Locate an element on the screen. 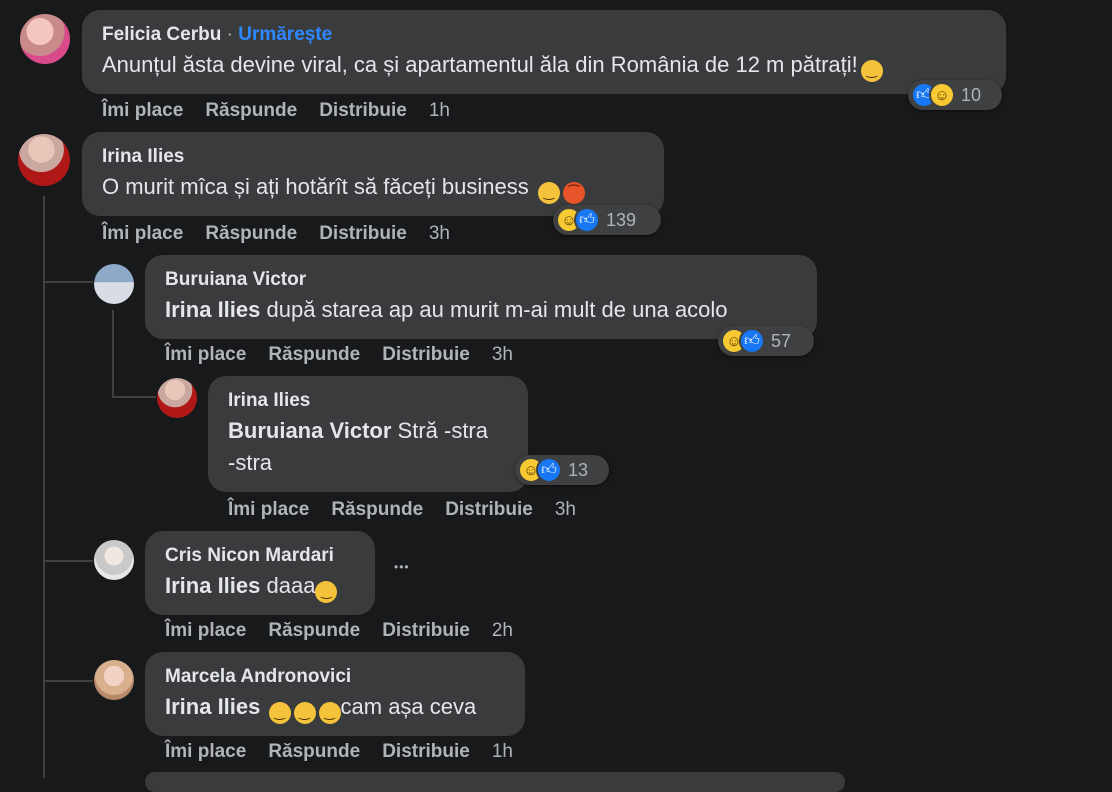  timestamp: 2h is located at coordinates (502, 631).